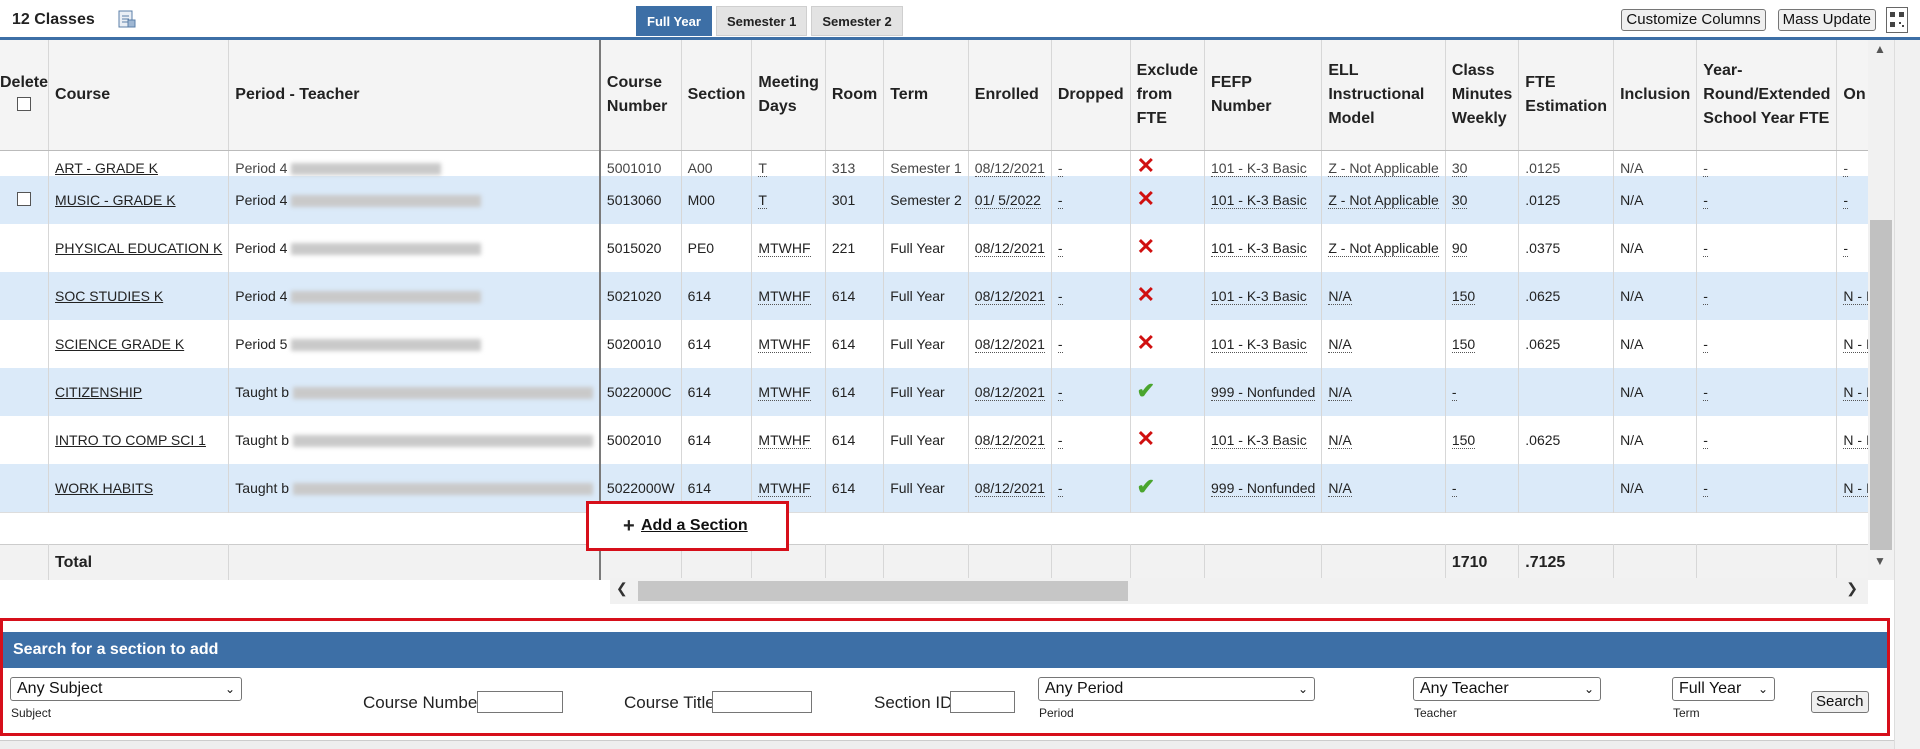 Image resolution: width=1920 pixels, height=749 pixels. What do you see at coordinates (883, 591) in the screenshot?
I see `horizontal-scroll-thumb` at bounding box center [883, 591].